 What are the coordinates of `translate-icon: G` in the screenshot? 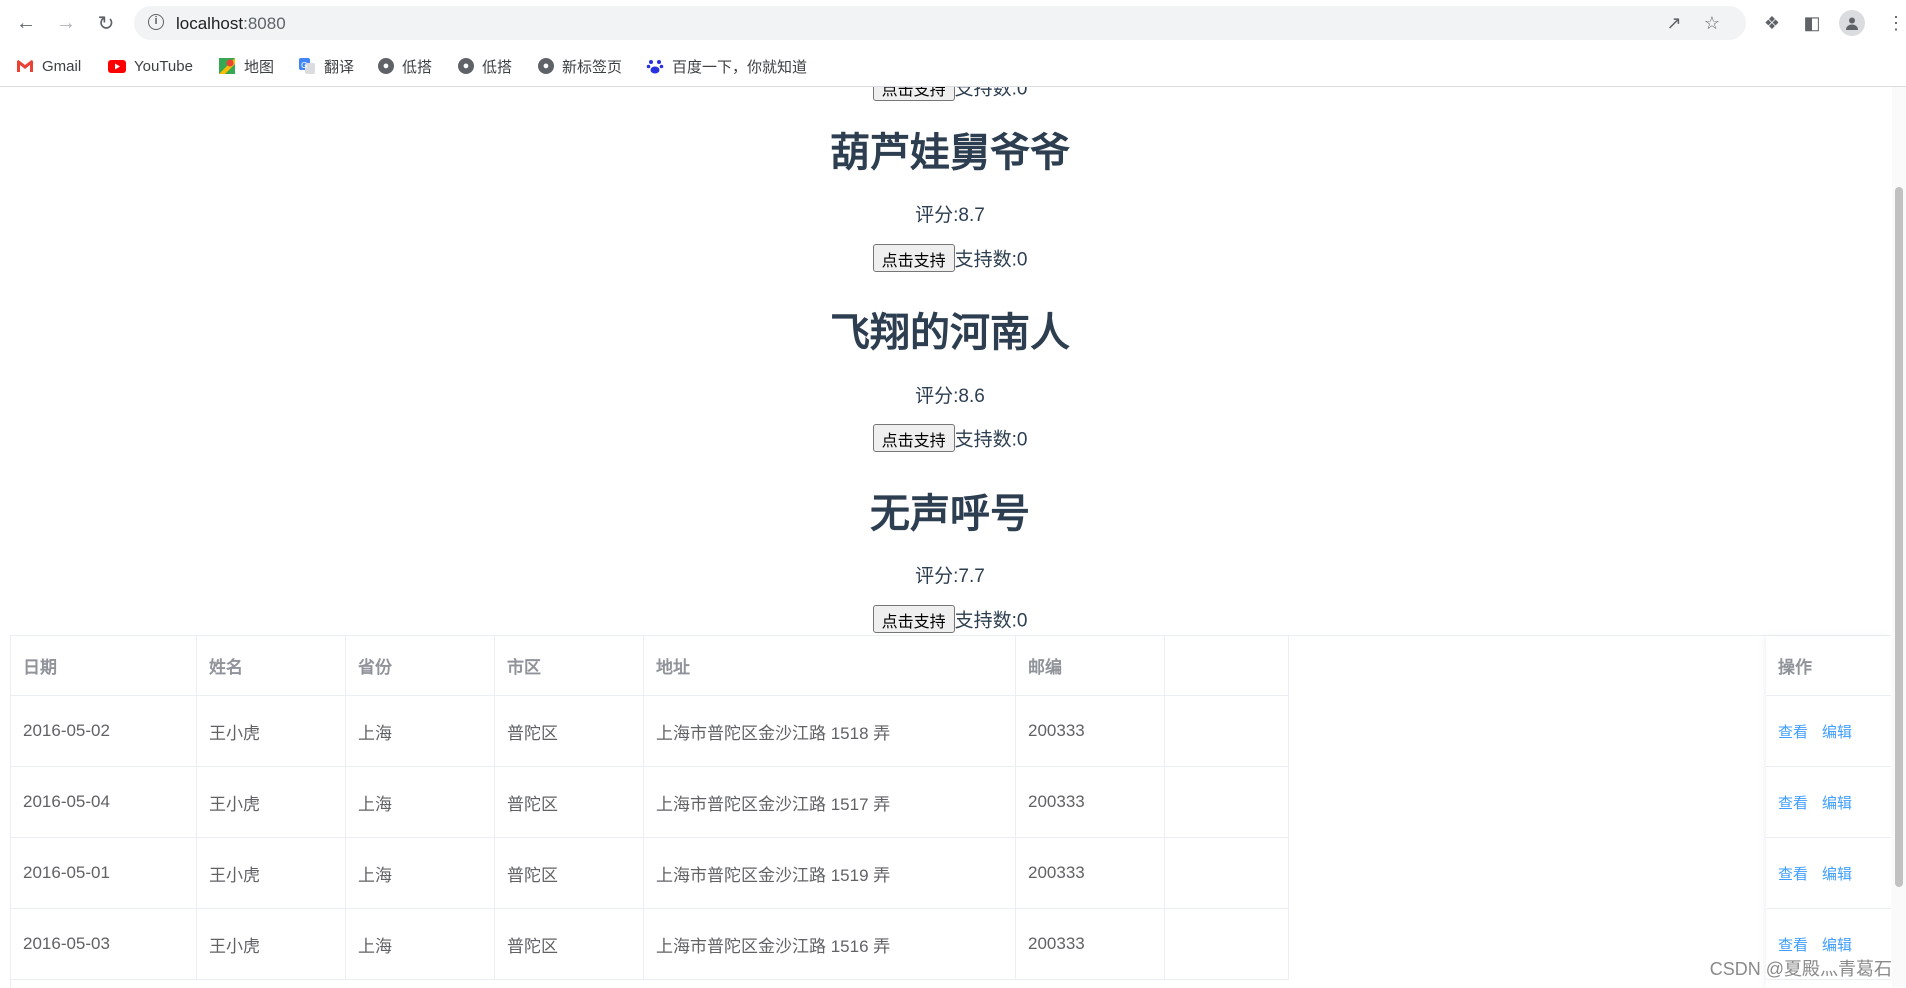 It's located at (307, 66).